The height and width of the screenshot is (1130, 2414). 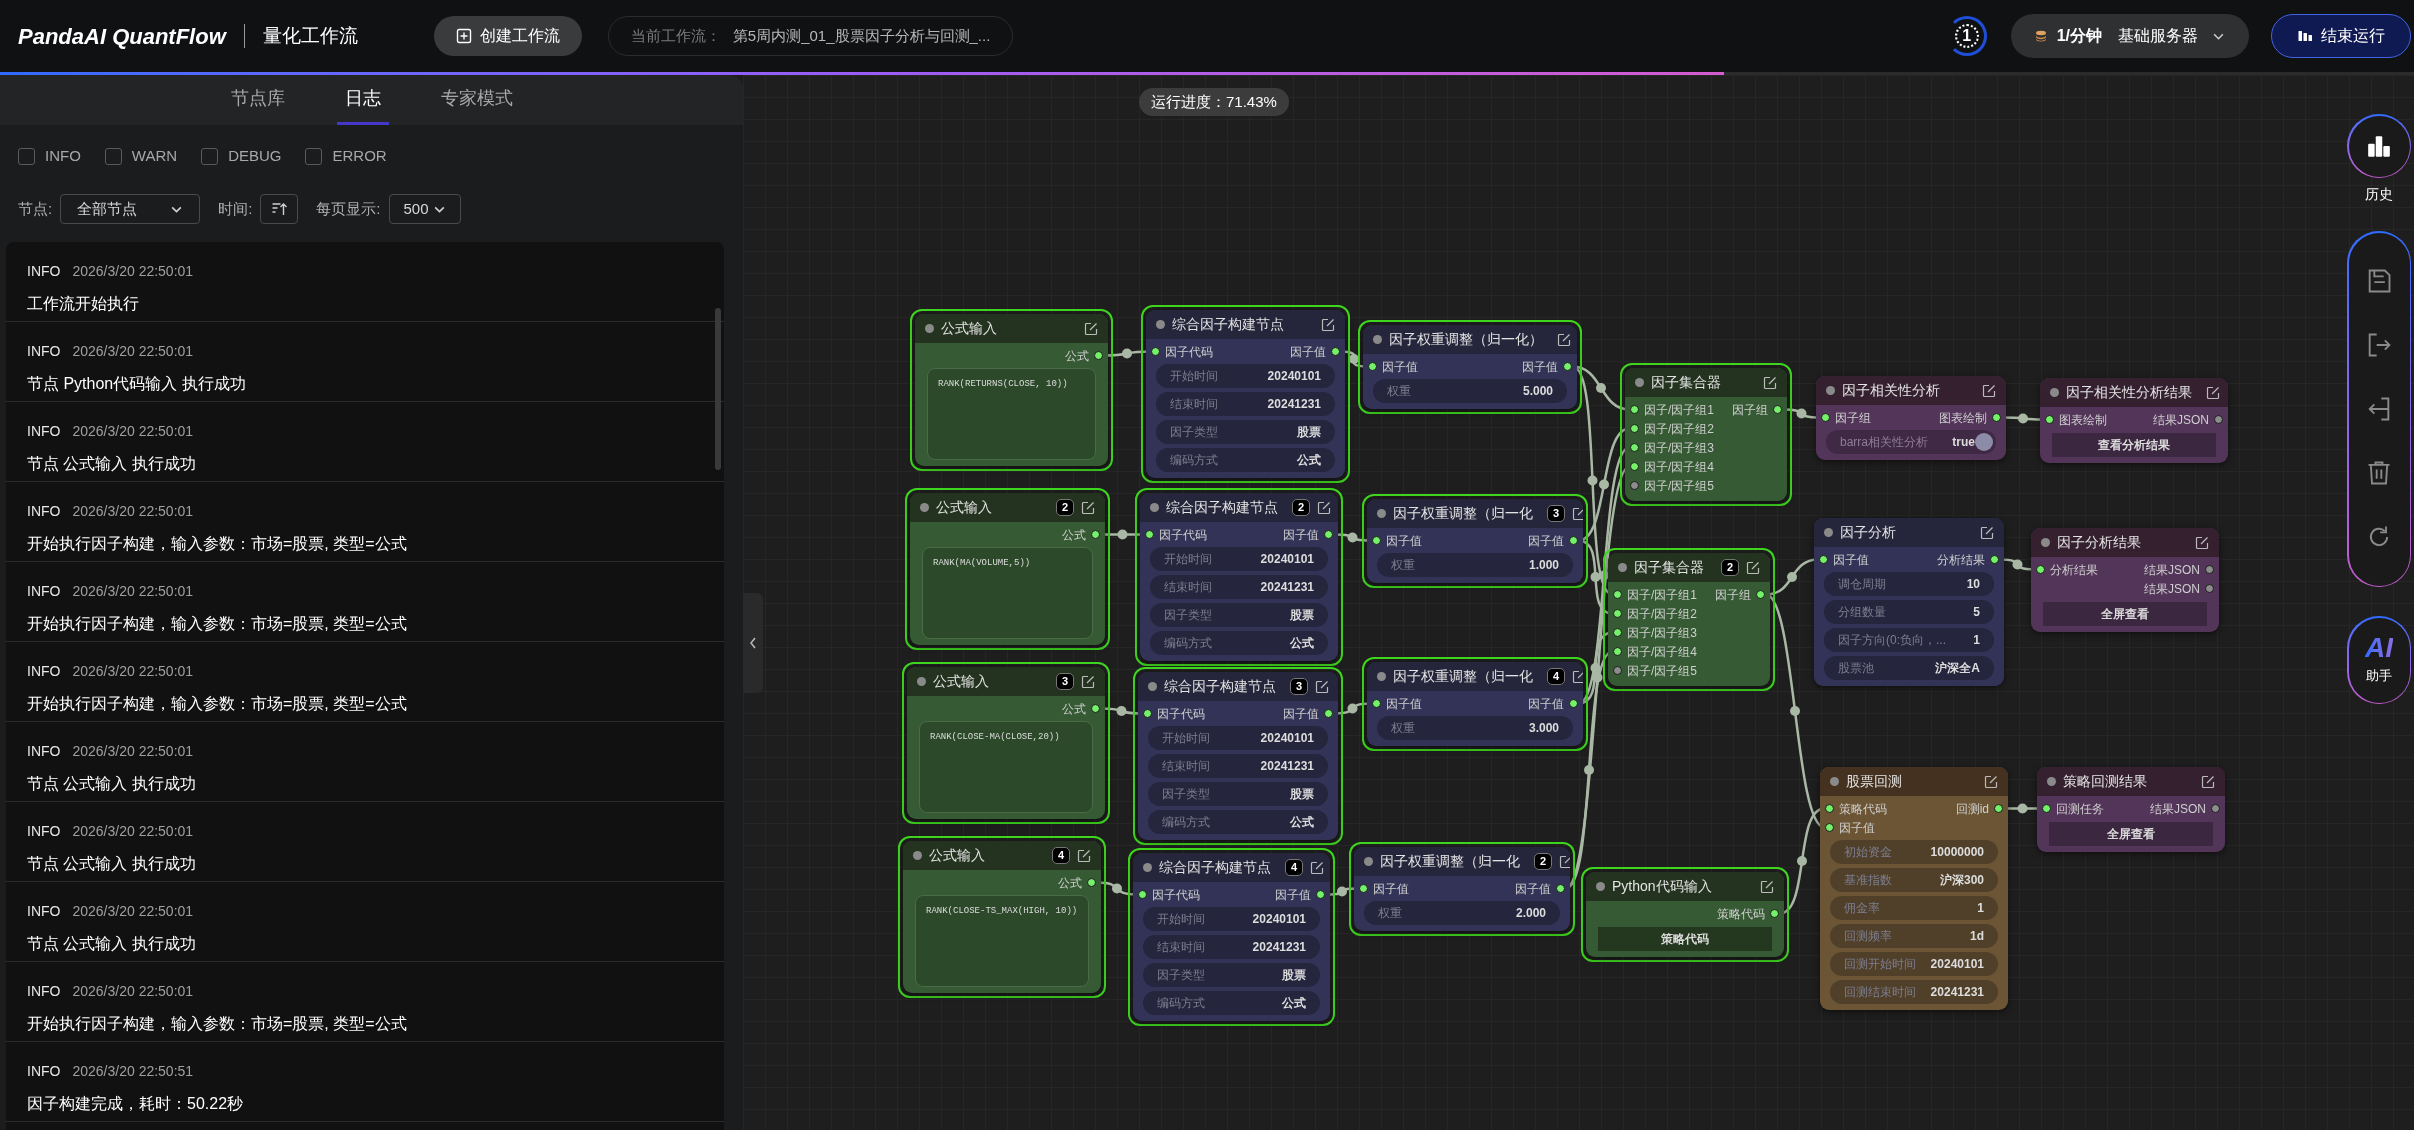 What do you see at coordinates (35, 208) in the screenshot?
I see `filter-label: 节点:` at bounding box center [35, 208].